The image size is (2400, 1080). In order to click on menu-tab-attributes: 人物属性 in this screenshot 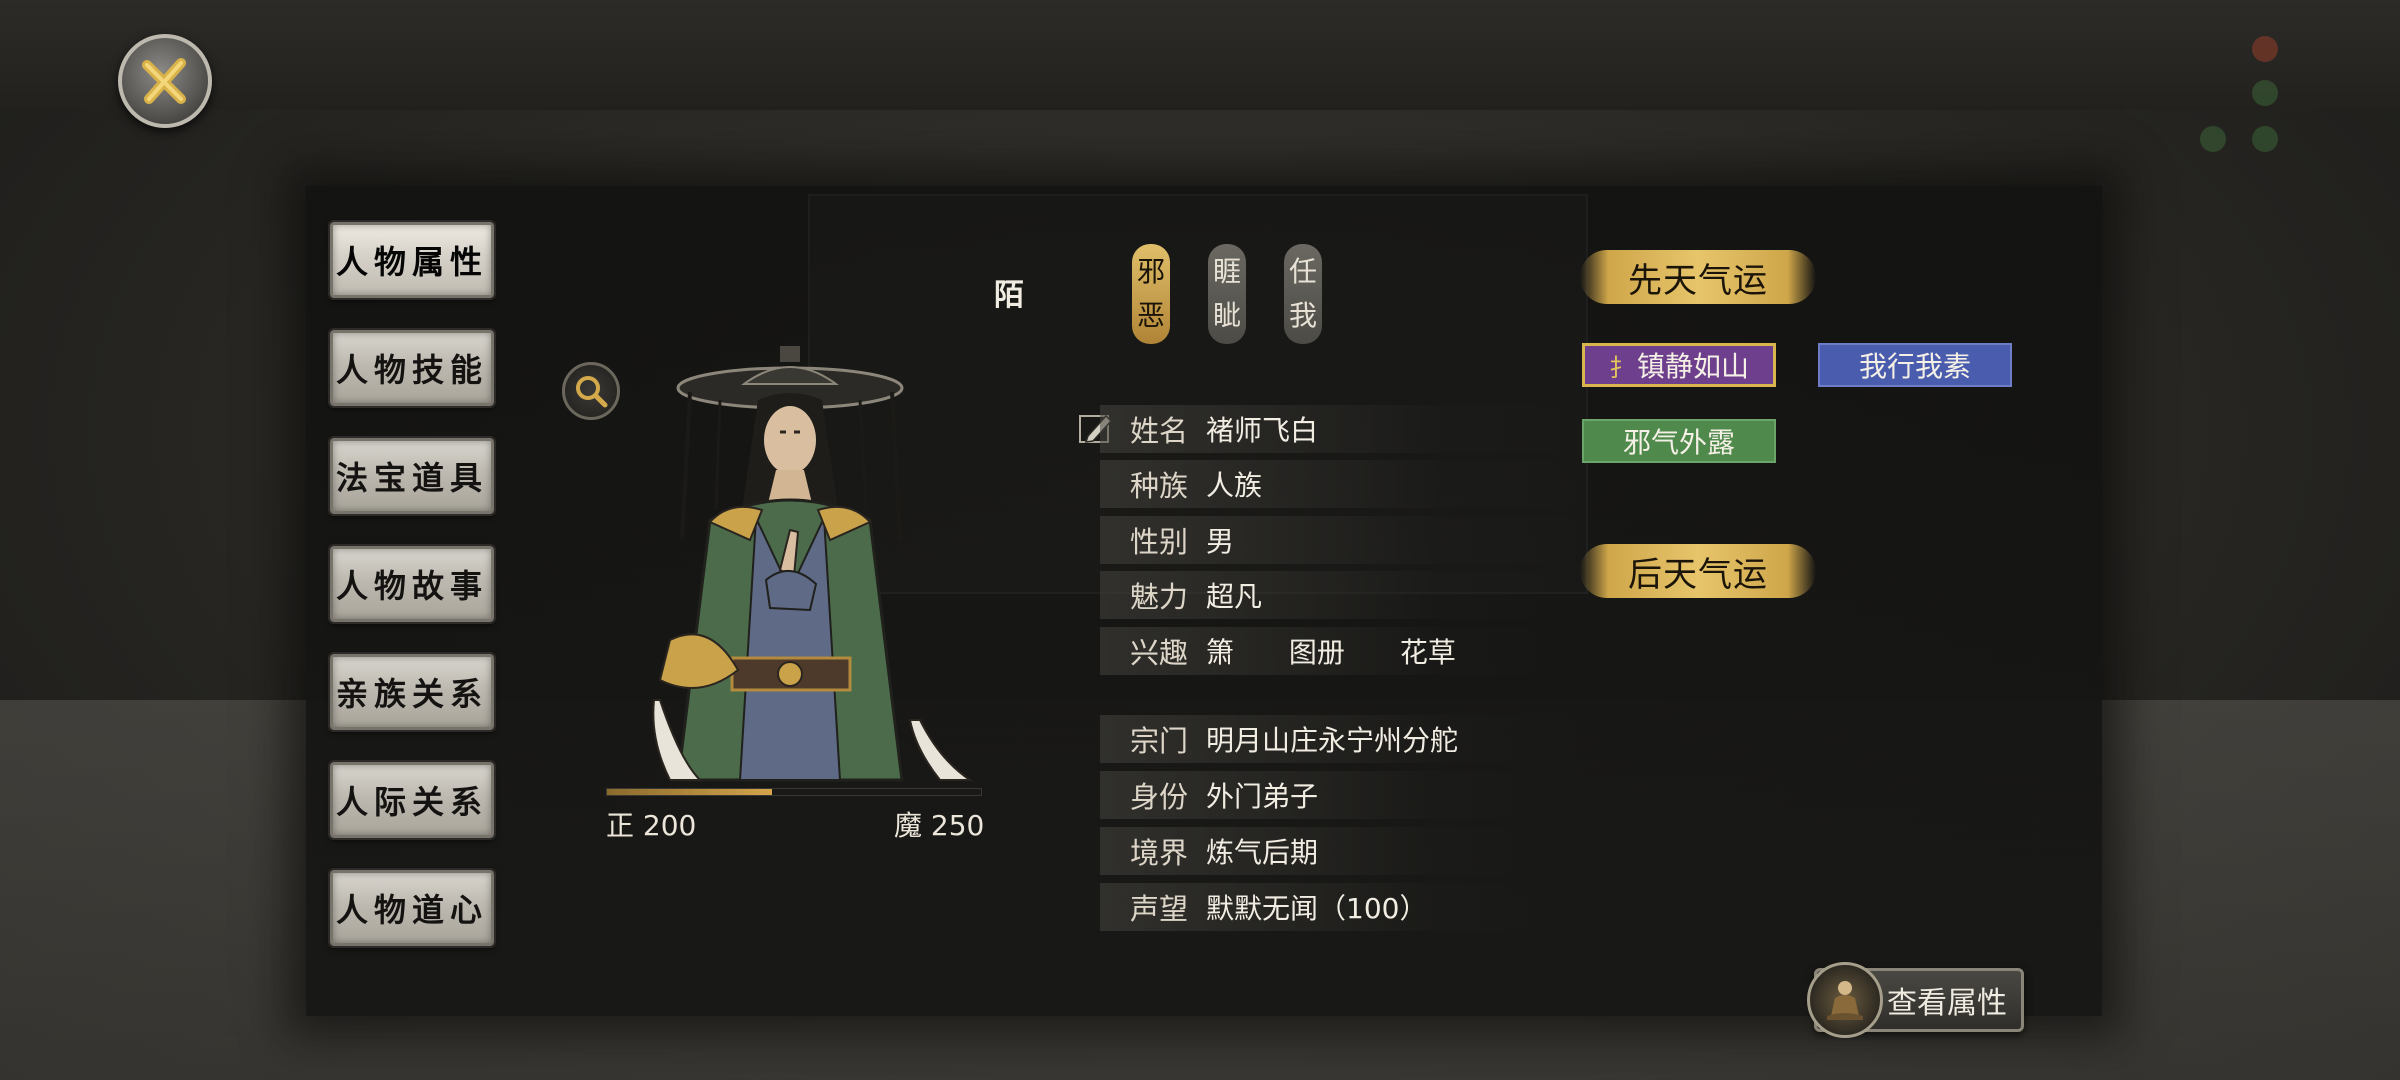, I will do `click(412, 260)`.